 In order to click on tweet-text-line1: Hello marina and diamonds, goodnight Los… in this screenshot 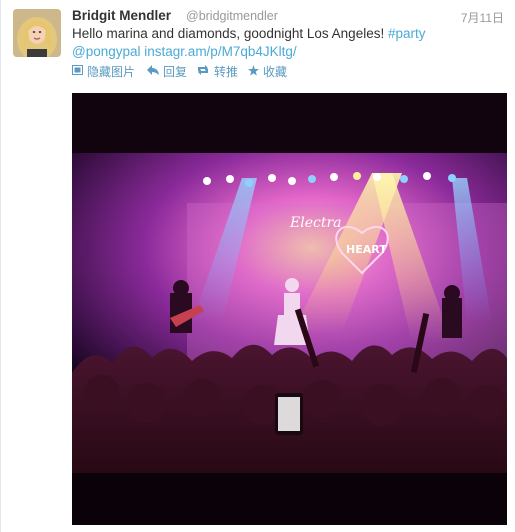, I will do `click(249, 33)`.